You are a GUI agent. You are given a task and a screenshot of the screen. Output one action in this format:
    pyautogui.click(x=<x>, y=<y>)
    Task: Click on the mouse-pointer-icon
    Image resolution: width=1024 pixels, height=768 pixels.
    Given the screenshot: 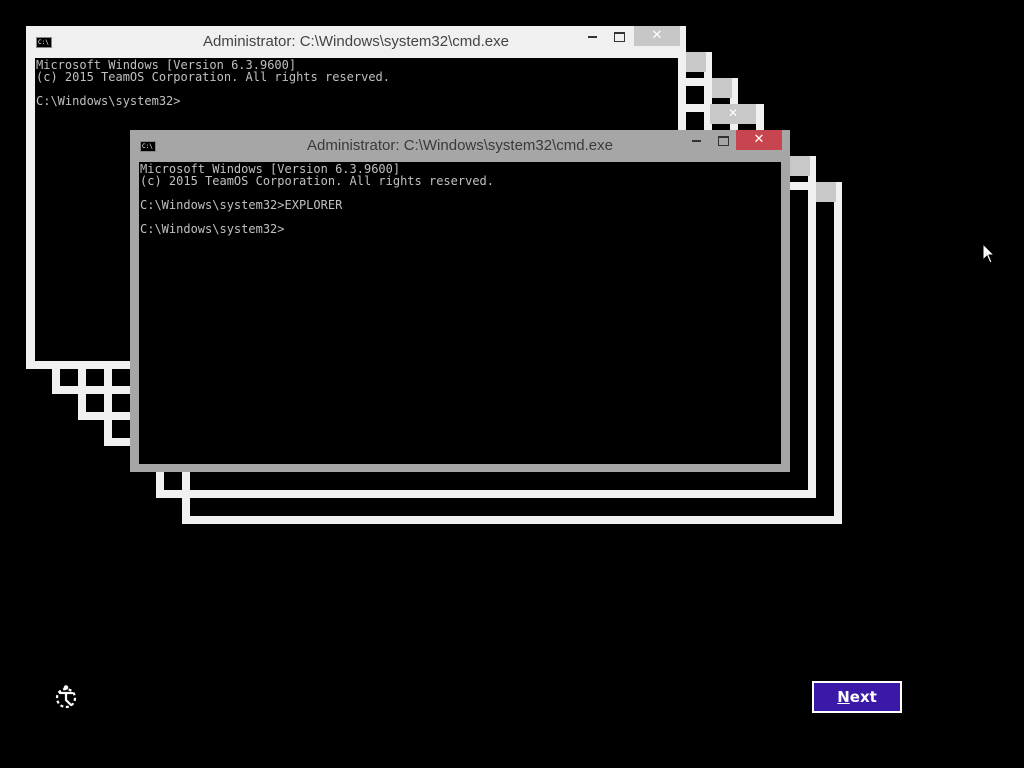 What is the action you would take?
    pyautogui.click(x=989, y=253)
    